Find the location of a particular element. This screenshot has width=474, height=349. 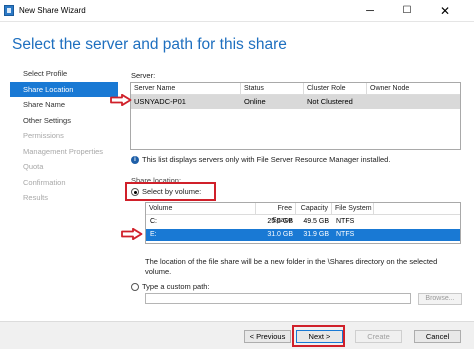

maximize-button: ☐ is located at coordinates (407, 11).